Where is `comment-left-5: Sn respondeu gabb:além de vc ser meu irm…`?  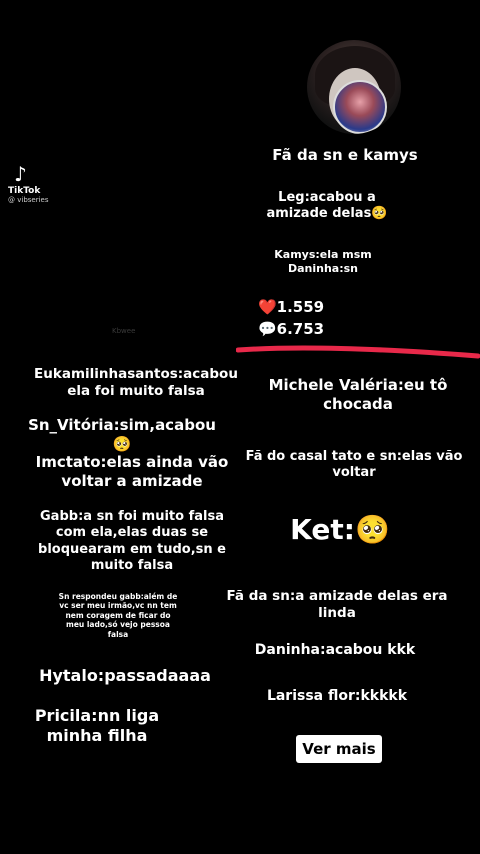
comment-left-5: Sn respondeu gabb:além de vc ser meu irm… is located at coordinates (118, 615).